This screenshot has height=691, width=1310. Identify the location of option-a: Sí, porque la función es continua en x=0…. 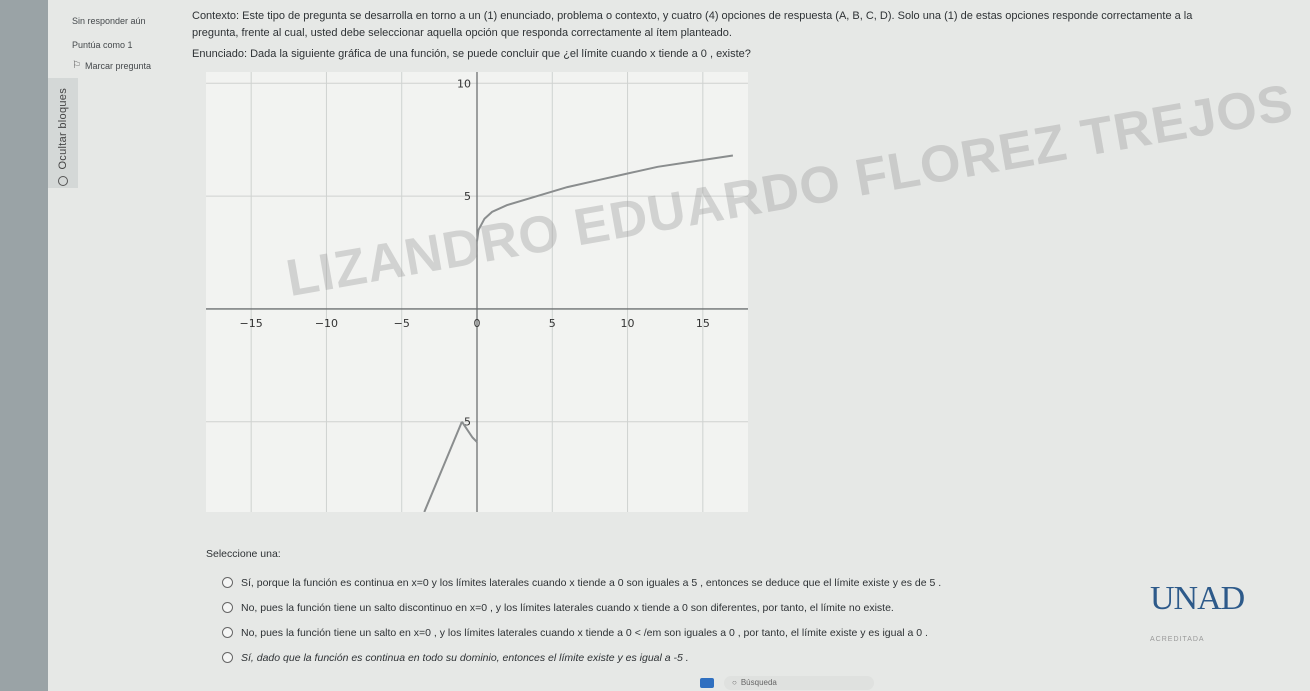
(656, 582).